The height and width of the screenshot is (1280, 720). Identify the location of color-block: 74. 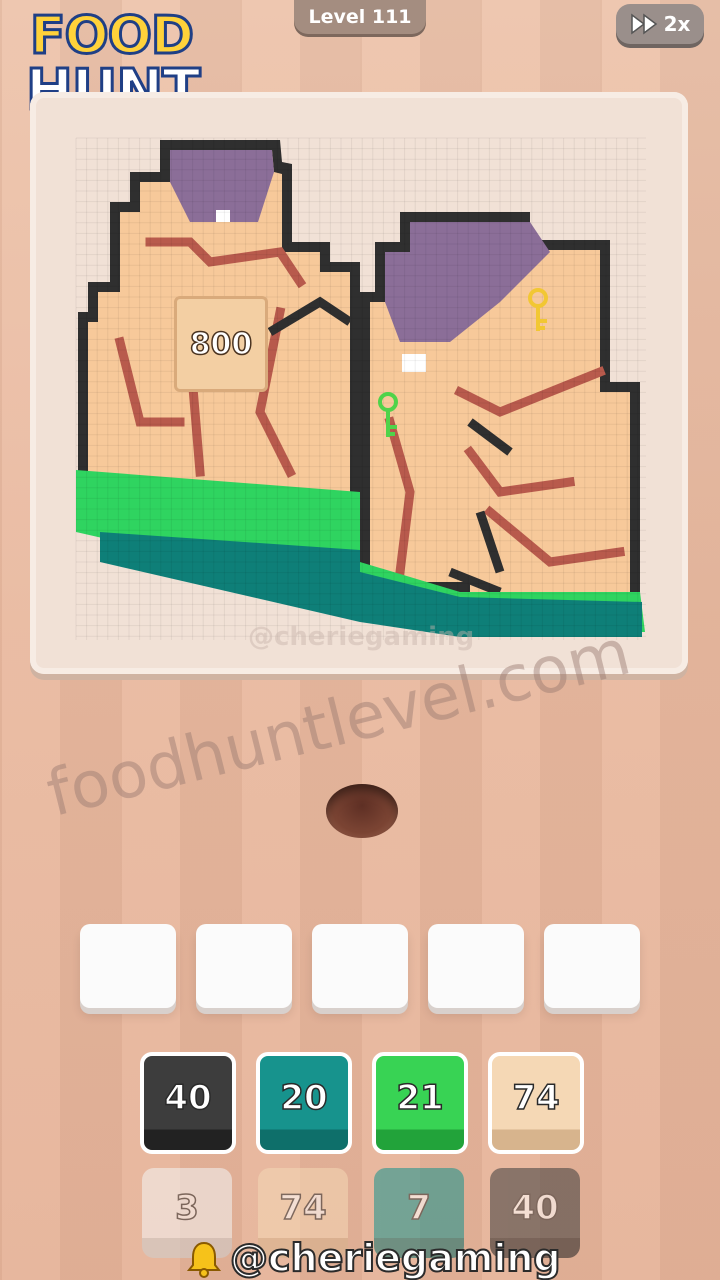
(536, 1103).